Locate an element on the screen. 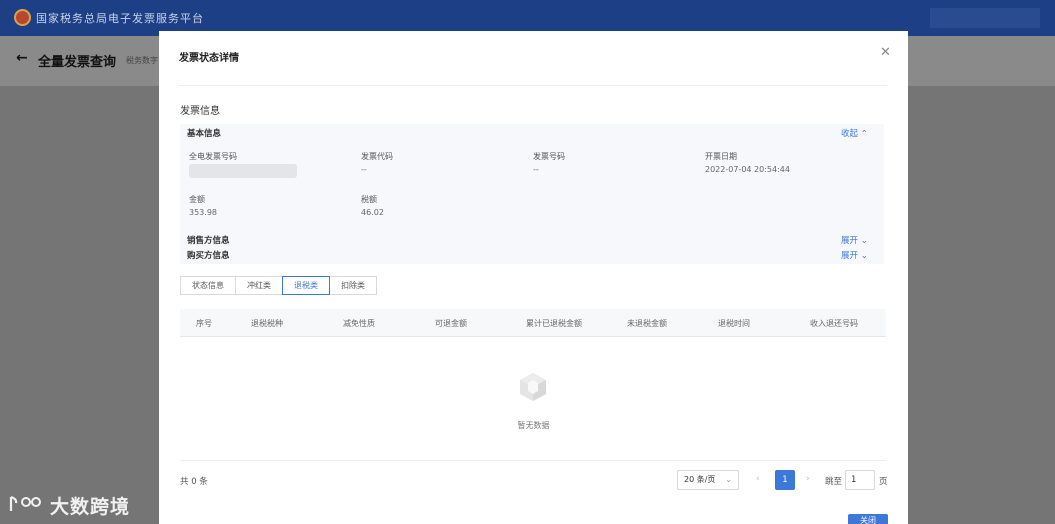 Image resolution: width=1055 pixels, height=524 pixels. field-value-invoice-code: -- is located at coordinates (364, 169).